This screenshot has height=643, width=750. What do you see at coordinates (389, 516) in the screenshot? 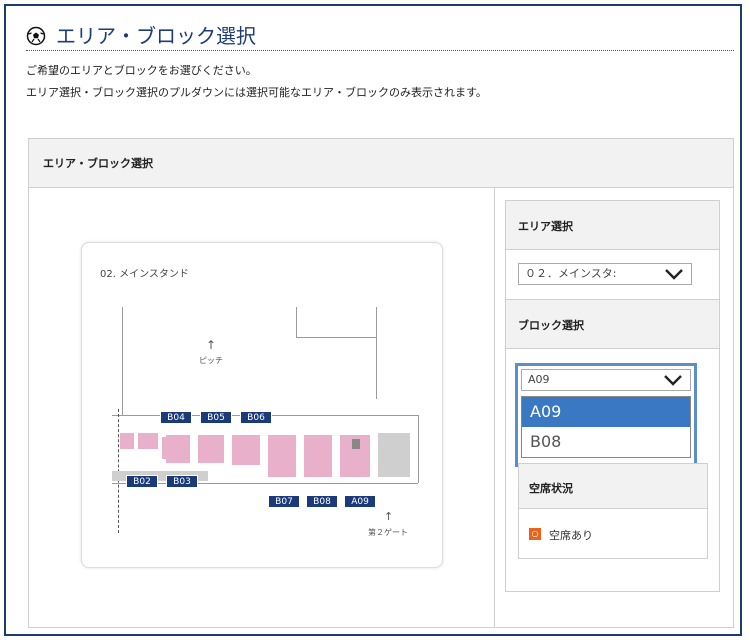
I see `gate-arrow-icon: ↑` at bounding box center [389, 516].